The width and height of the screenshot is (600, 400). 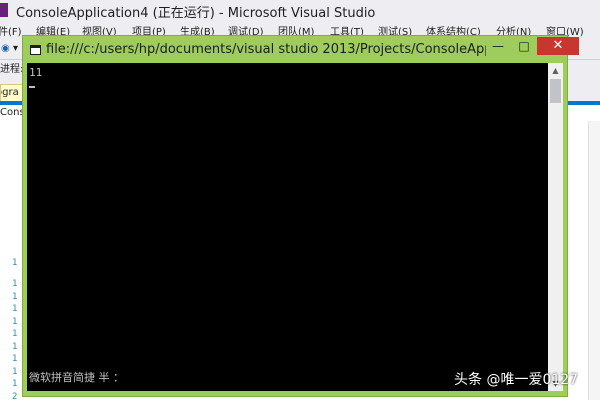 What do you see at coordinates (4, 10) in the screenshot?
I see `vs-logo-icon` at bounding box center [4, 10].